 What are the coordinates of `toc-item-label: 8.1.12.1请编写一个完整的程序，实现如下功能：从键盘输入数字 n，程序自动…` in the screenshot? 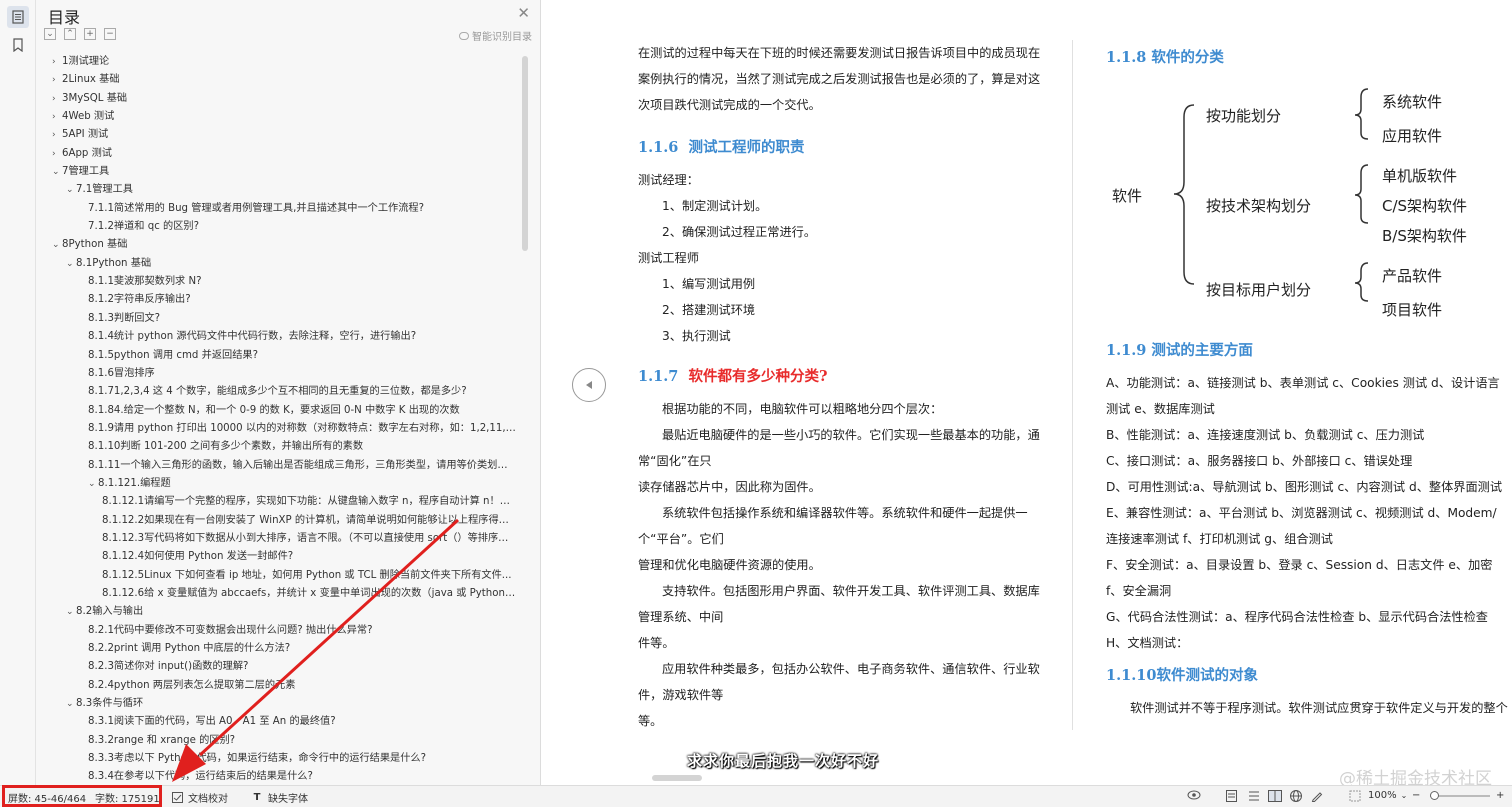 It's located at (309, 502).